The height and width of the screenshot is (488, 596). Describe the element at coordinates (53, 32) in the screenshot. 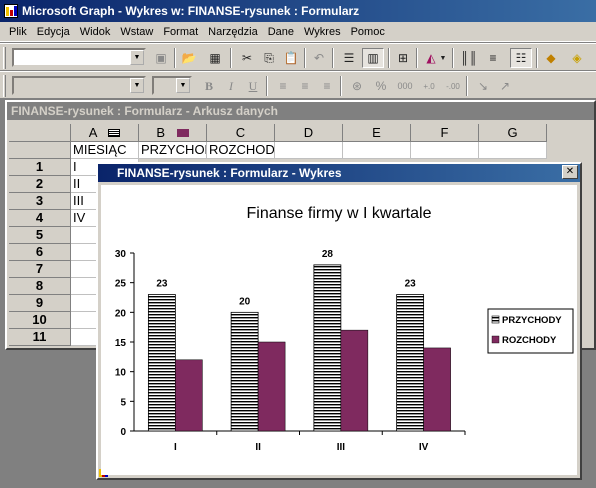

I see `menu-edycja: Edycja` at that location.